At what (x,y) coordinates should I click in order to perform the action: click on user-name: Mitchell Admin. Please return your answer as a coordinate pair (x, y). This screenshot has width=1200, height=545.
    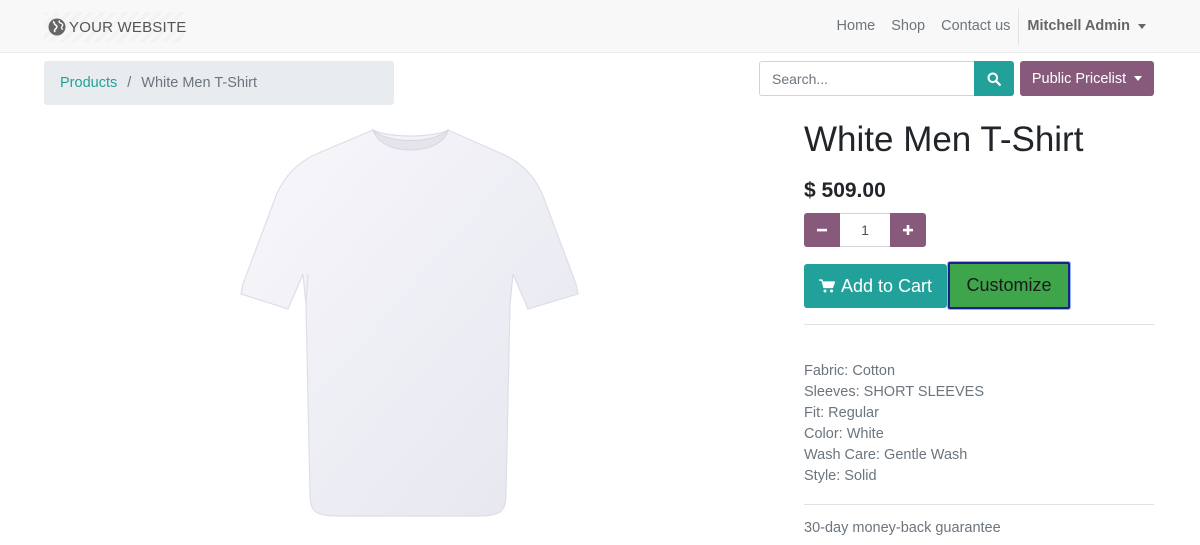
    Looking at the image, I should click on (1078, 26).